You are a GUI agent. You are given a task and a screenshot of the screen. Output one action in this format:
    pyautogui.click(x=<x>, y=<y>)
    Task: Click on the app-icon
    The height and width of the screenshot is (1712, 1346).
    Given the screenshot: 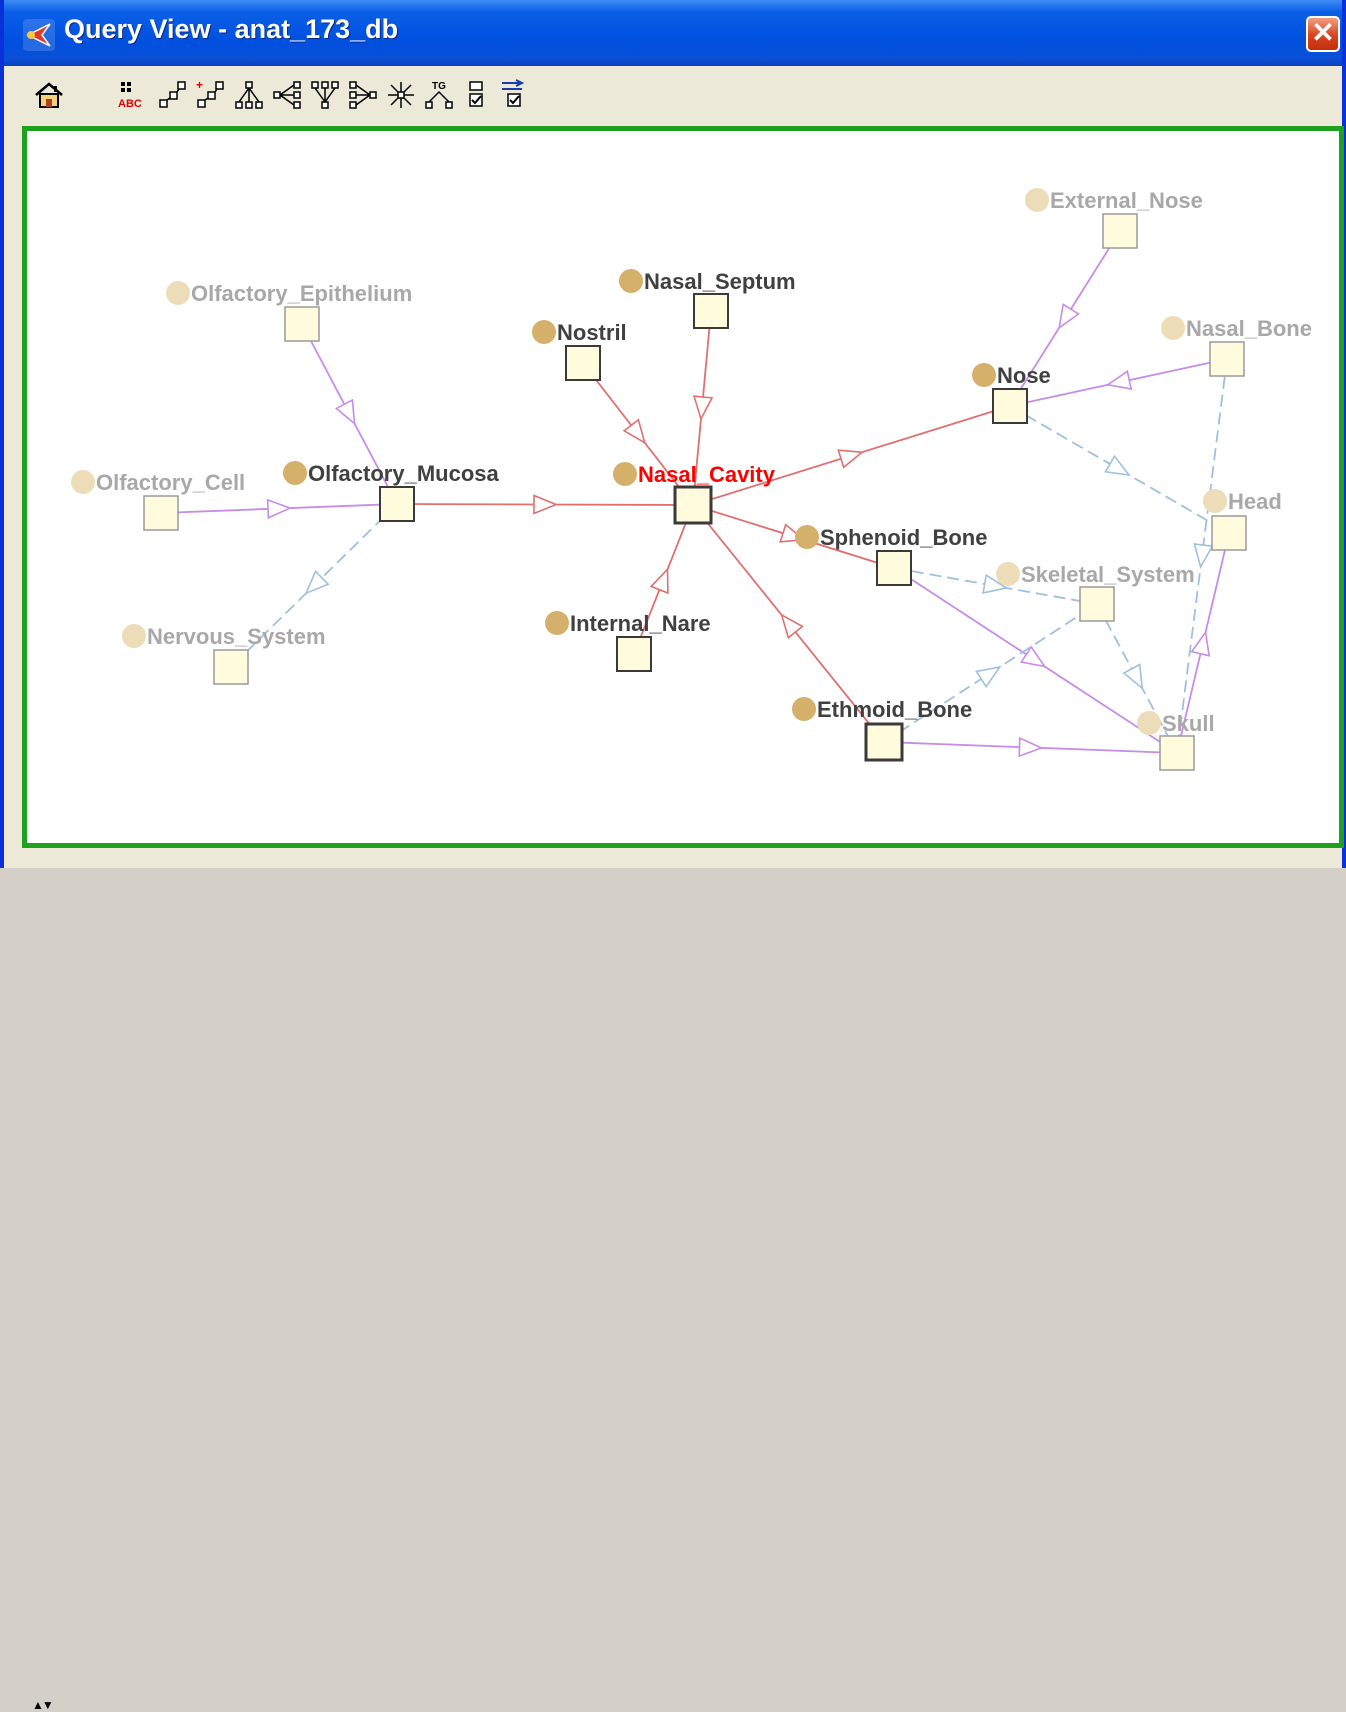 What is the action you would take?
    pyautogui.click(x=39, y=35)
    